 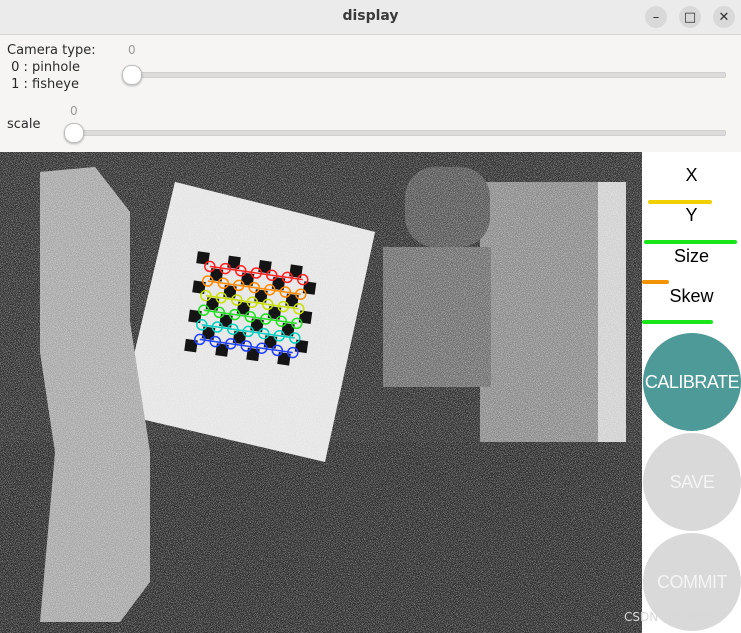 I want to click on metric-y-label: Y, so click(x=691, y=215).